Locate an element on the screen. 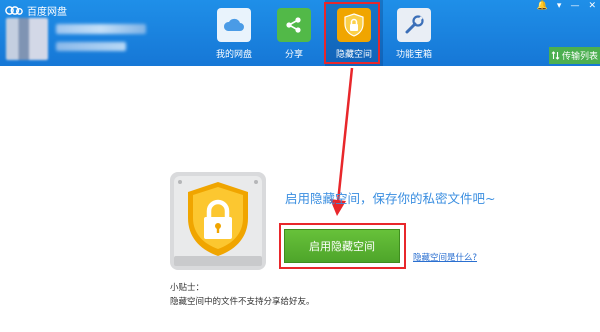  what-is-hidden-space-link: 隐藏空间是什么? is located at coordinates (445, 257).